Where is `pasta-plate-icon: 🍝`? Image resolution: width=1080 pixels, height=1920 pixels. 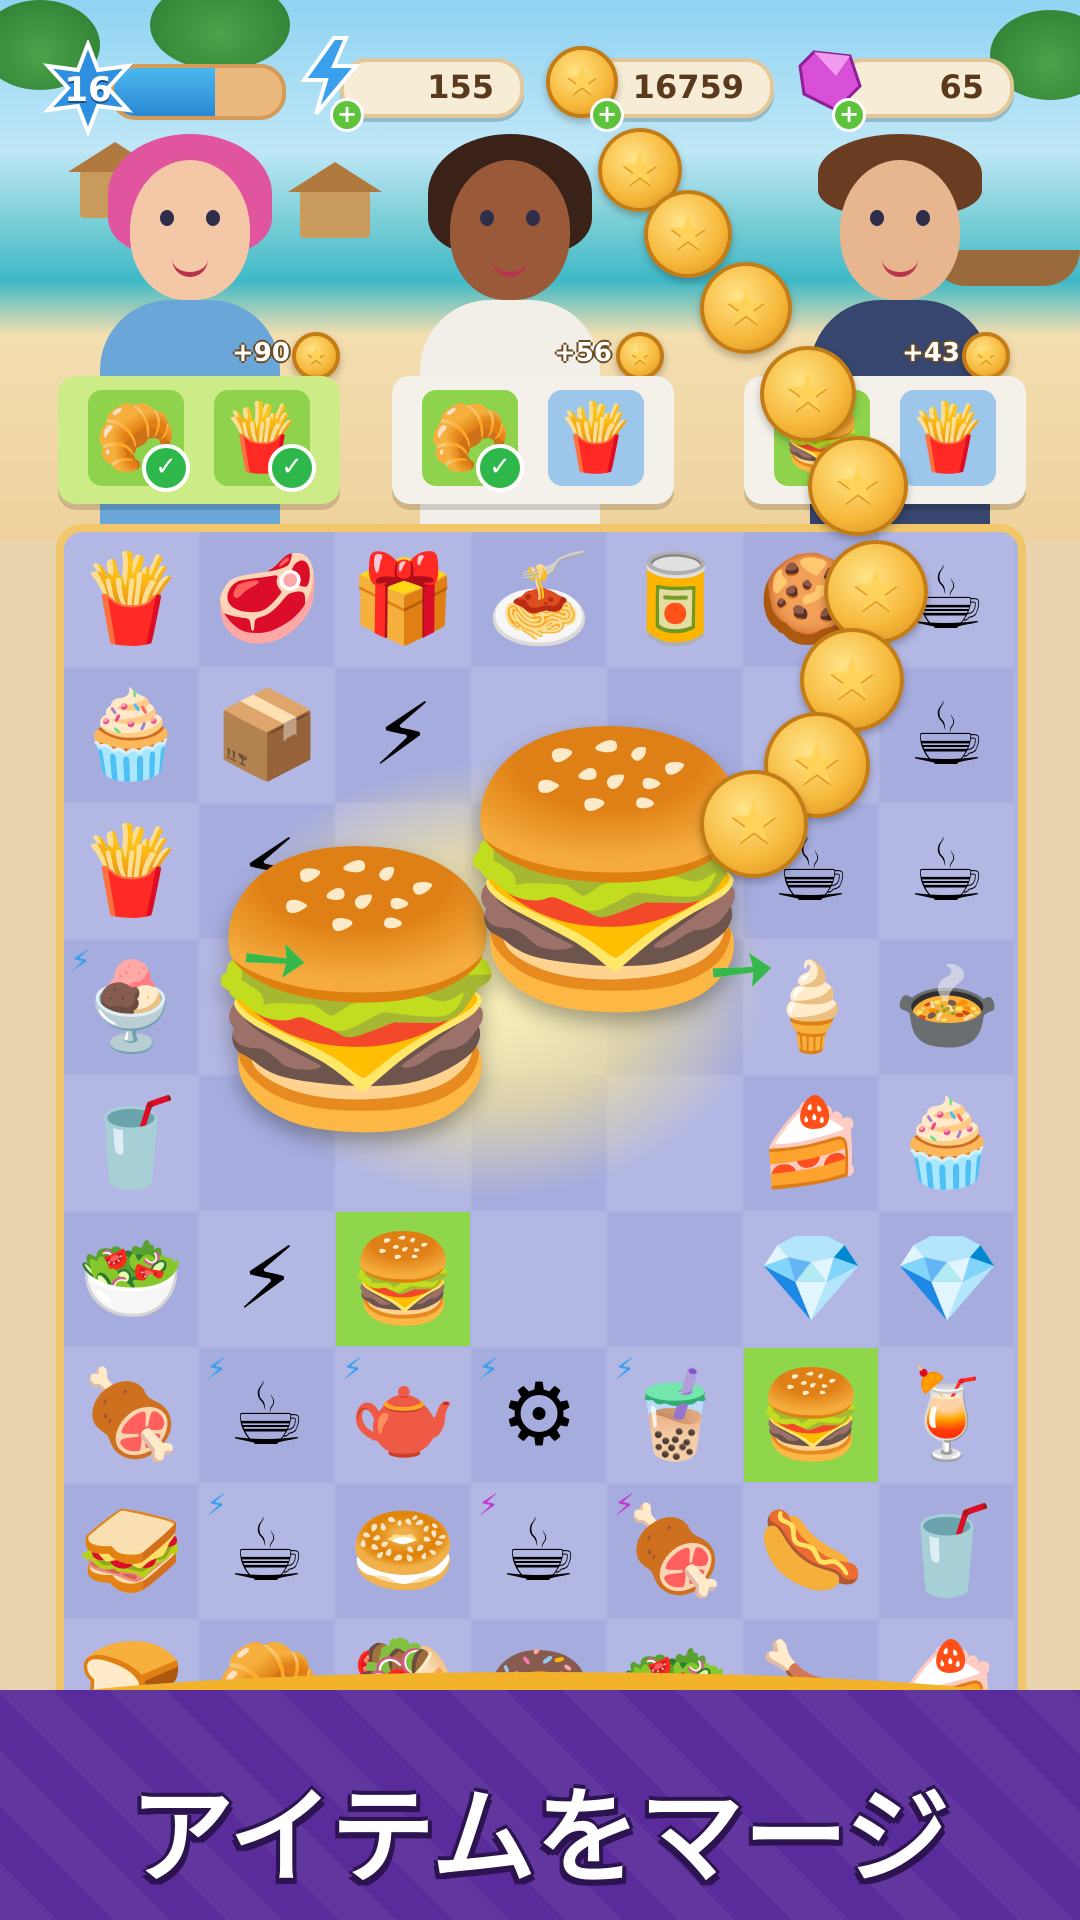
pasta-plate-icon: 🍝 is located at coordinates (539, 599).